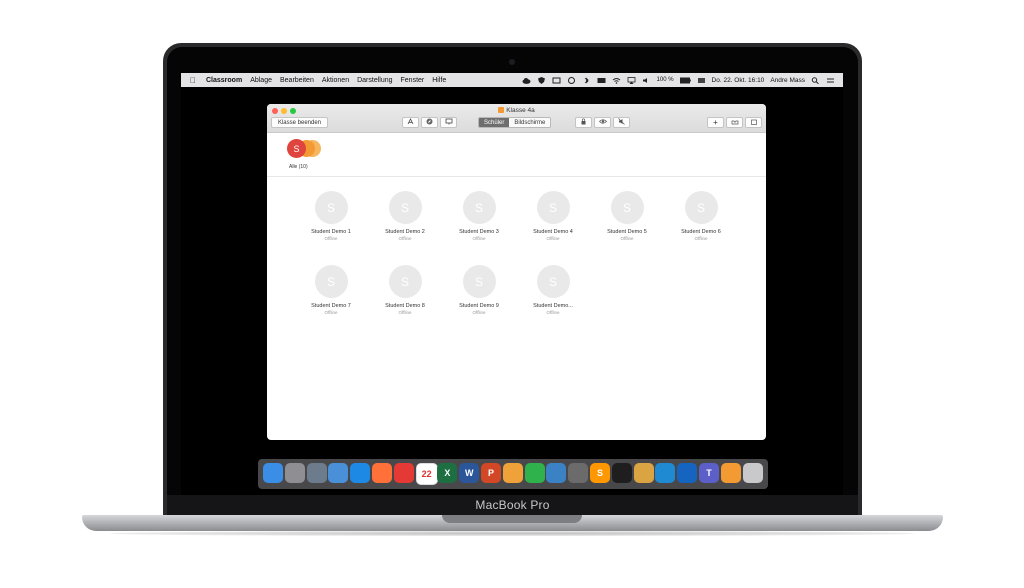 Image resolution: width=1024 pixels, height=588 pixels. What do you see at coordinates (297, 80) in the screenshot?
I see `menu-bearbeiten: Bearbeiten` at bounding box center [297, 80].